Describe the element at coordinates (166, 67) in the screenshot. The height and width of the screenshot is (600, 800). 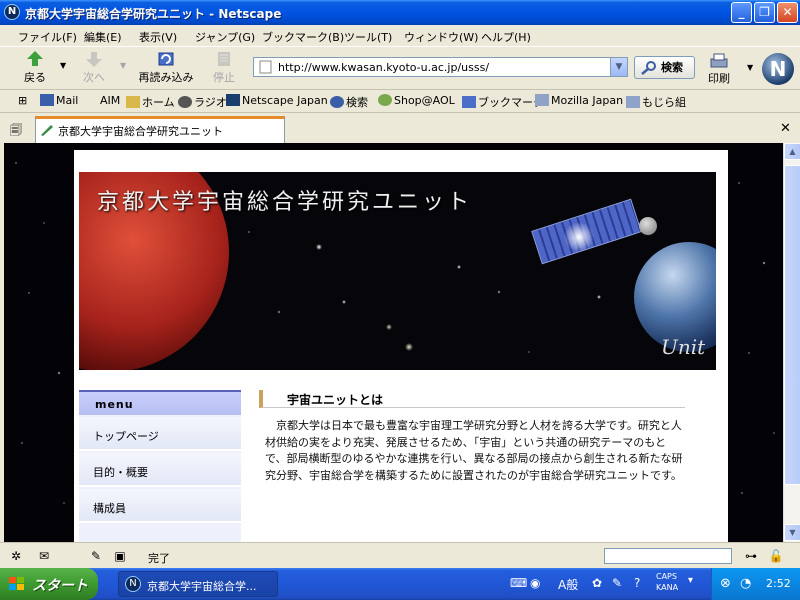
I see `reload-button: 再読み込み` at that location.